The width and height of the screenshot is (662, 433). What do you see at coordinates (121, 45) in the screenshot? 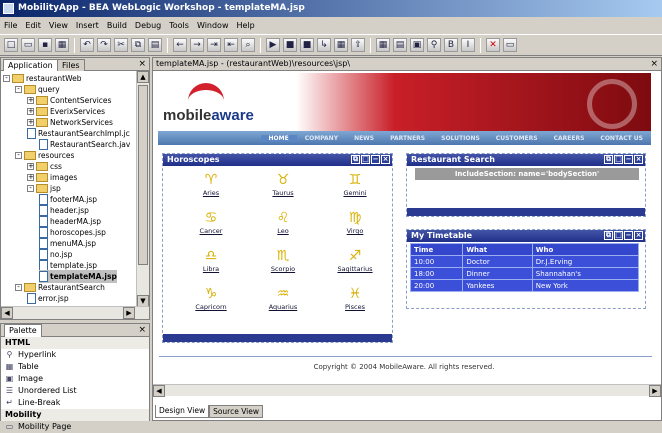
I see `cut-icon: ✂` at bounding box center [121, 45].